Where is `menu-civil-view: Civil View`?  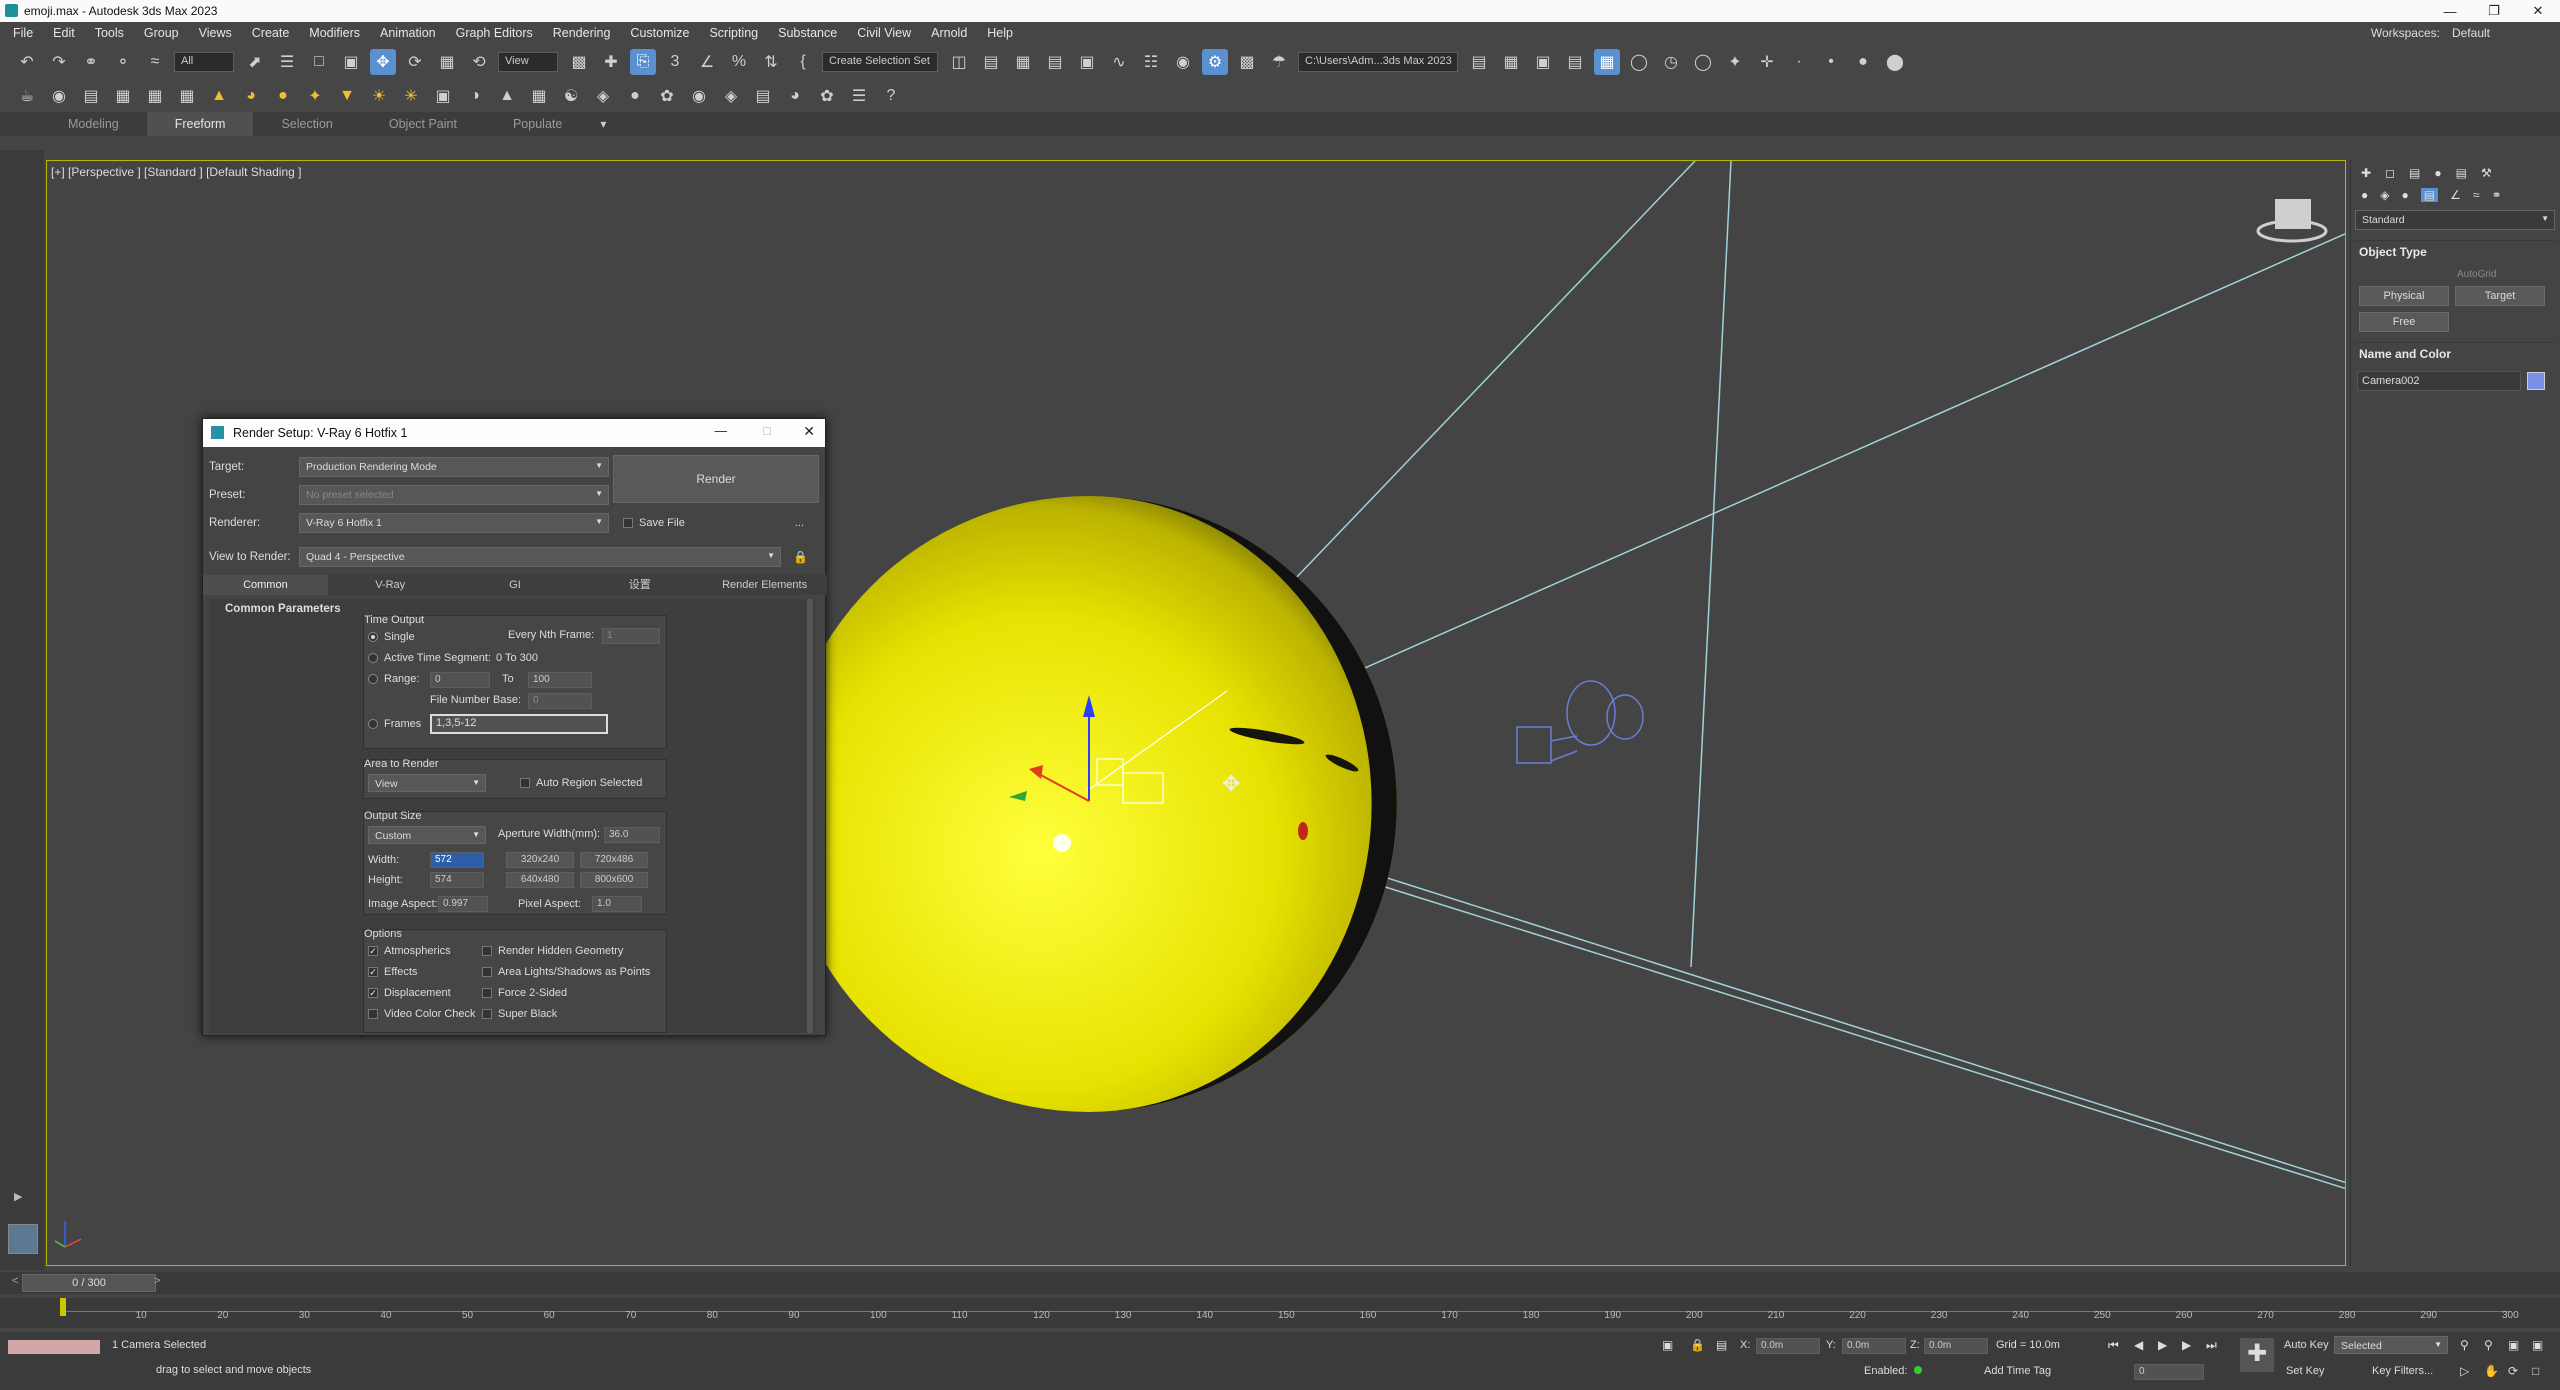
menu-civil-view: Civil View is located at coordinates (887, 33).